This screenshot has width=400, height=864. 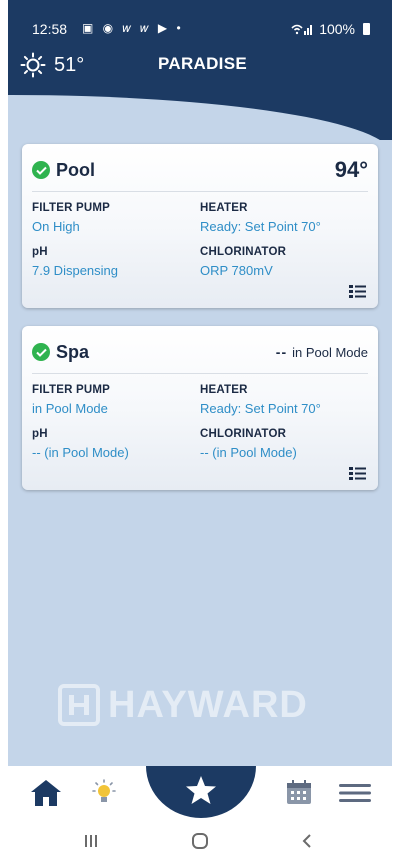 What do you see at coordinates (33, 65) in the screenshot?
I see `sun-icon` at bounding box center [33, 65].